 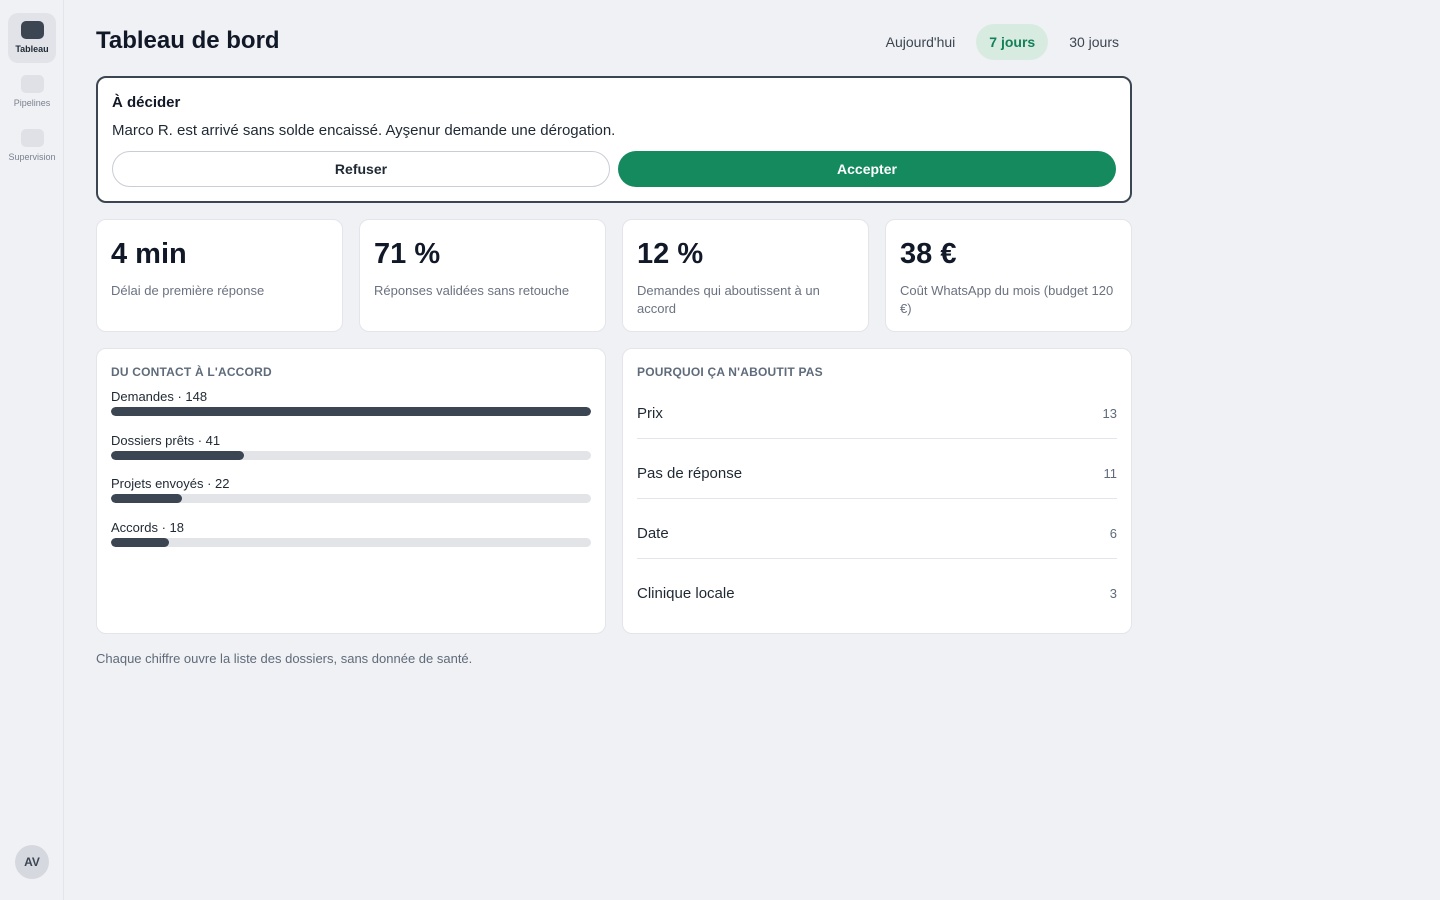 I want to click on avatar: AV, so click(x=32, y=862).